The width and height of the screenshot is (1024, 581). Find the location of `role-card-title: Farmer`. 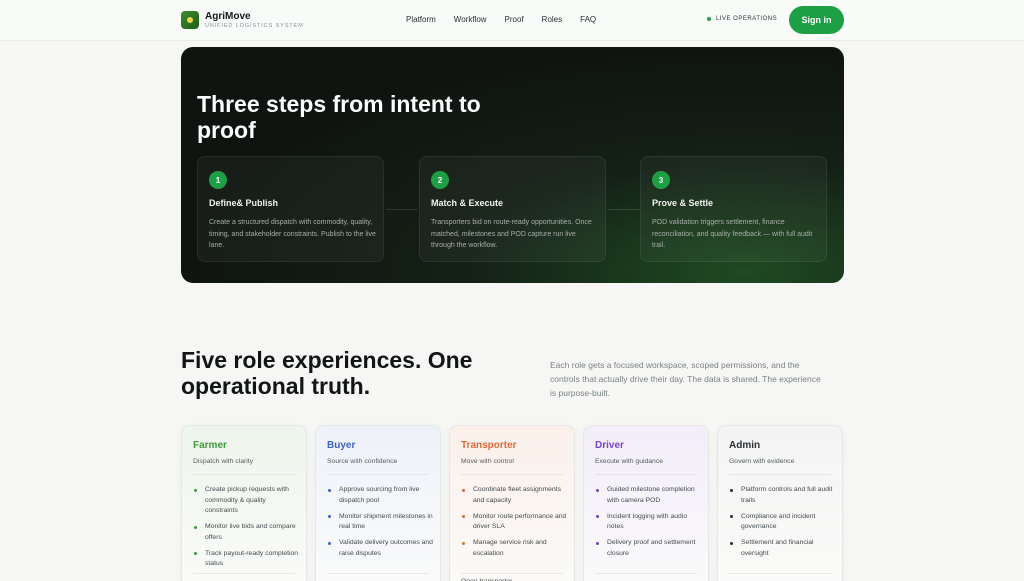

role-card-title: Farmer is located at coordinates (210, 445).